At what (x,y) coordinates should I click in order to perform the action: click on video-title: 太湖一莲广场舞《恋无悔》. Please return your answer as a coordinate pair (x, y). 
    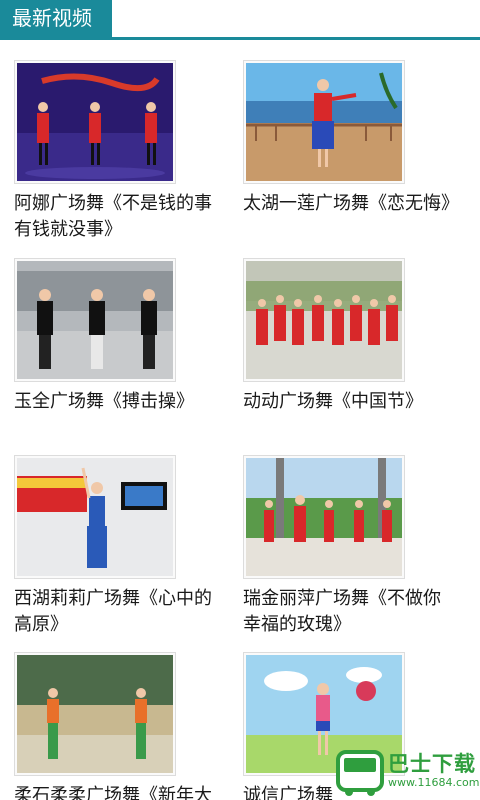
    Looking at the image, I should click on (351, 204).